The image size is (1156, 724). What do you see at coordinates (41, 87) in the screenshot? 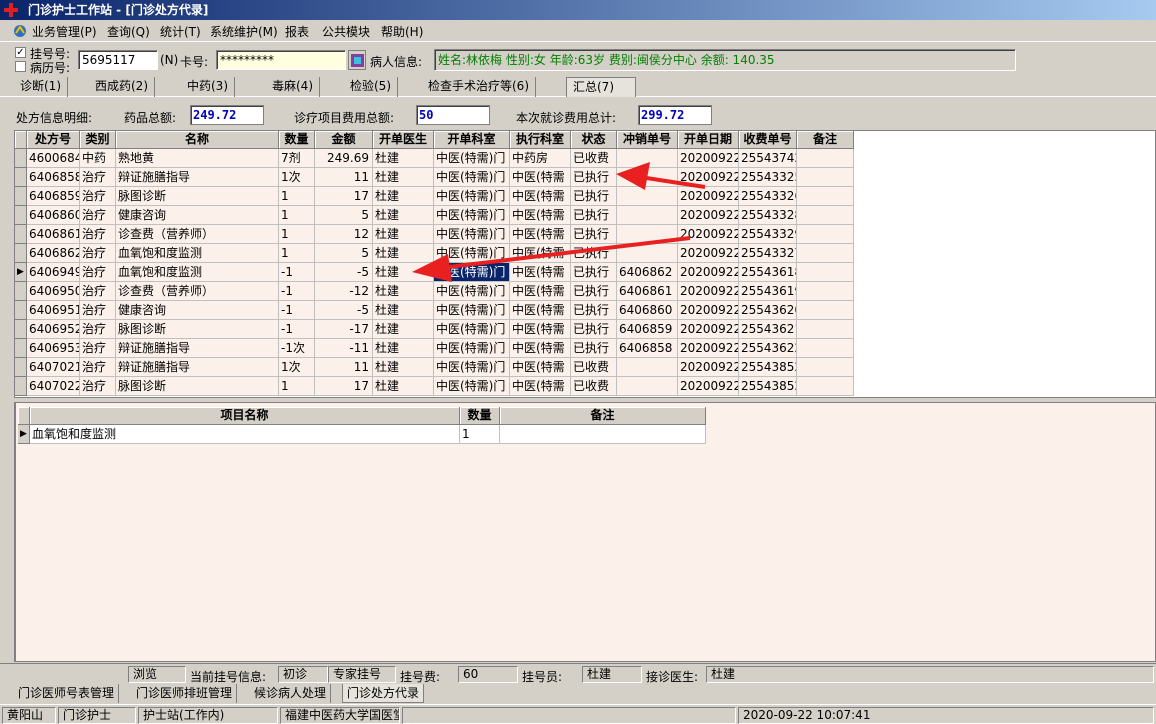
I see `tab-diagnosis: 诊断(1)` at bounding box center [41, 87].